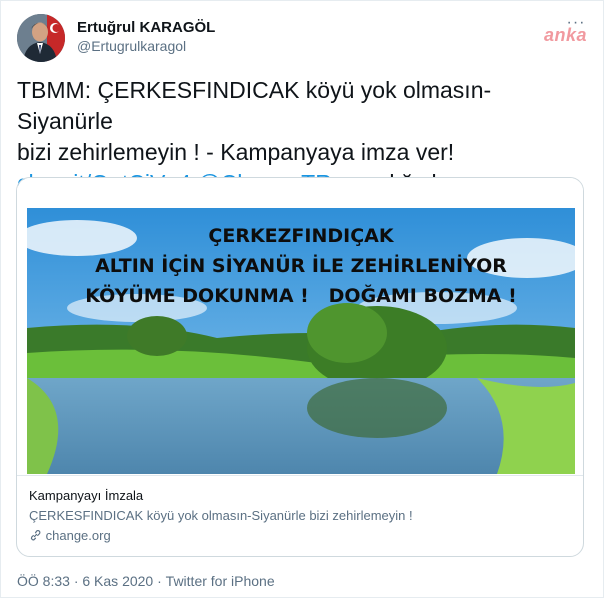 The width and height of the screenshot is (604, 598). Describe the element at coordinates (117, 581) in the screenshot. I see `tweet-date: 6 Kas 2020` at that location.